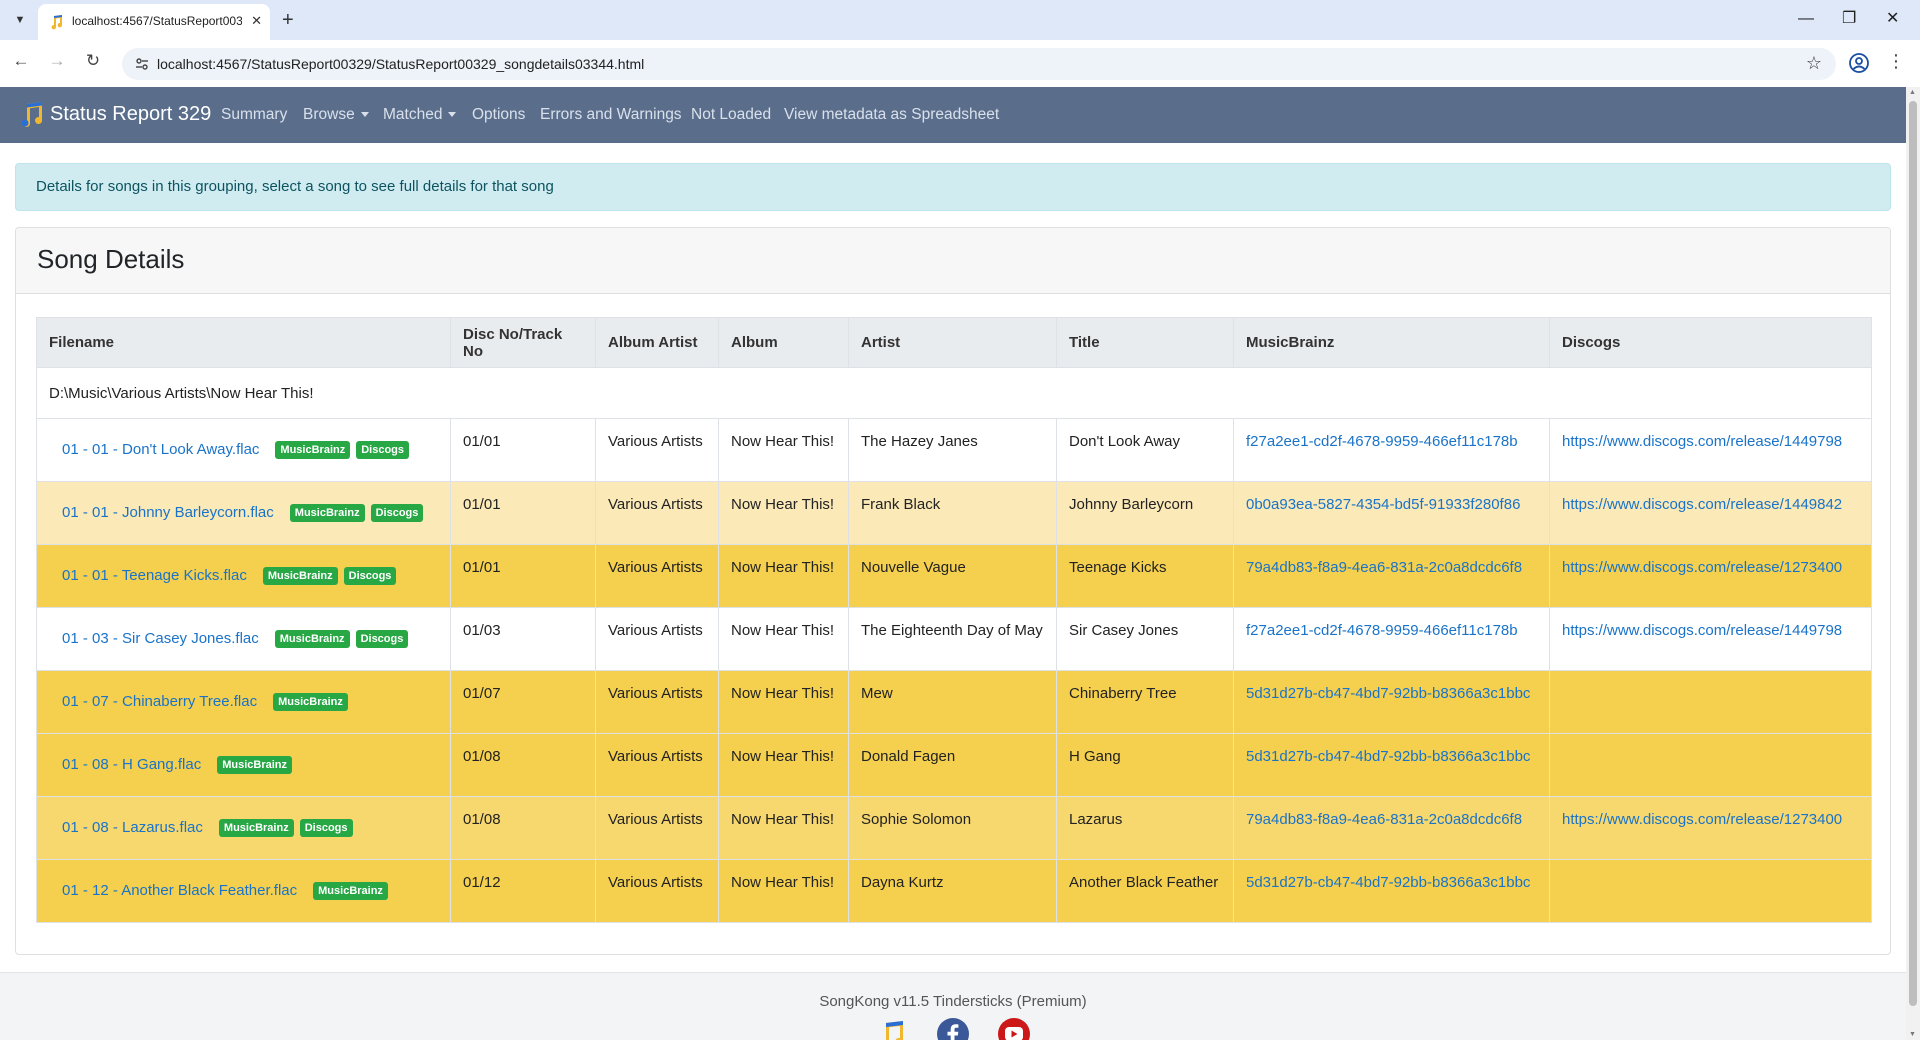 The width and height of the screenshot is (1920, 1040). I want to click on musicbrainz-link: 0b0a93ea-5827-4354-bd5f-91933f280f86, so click(1383, 504).